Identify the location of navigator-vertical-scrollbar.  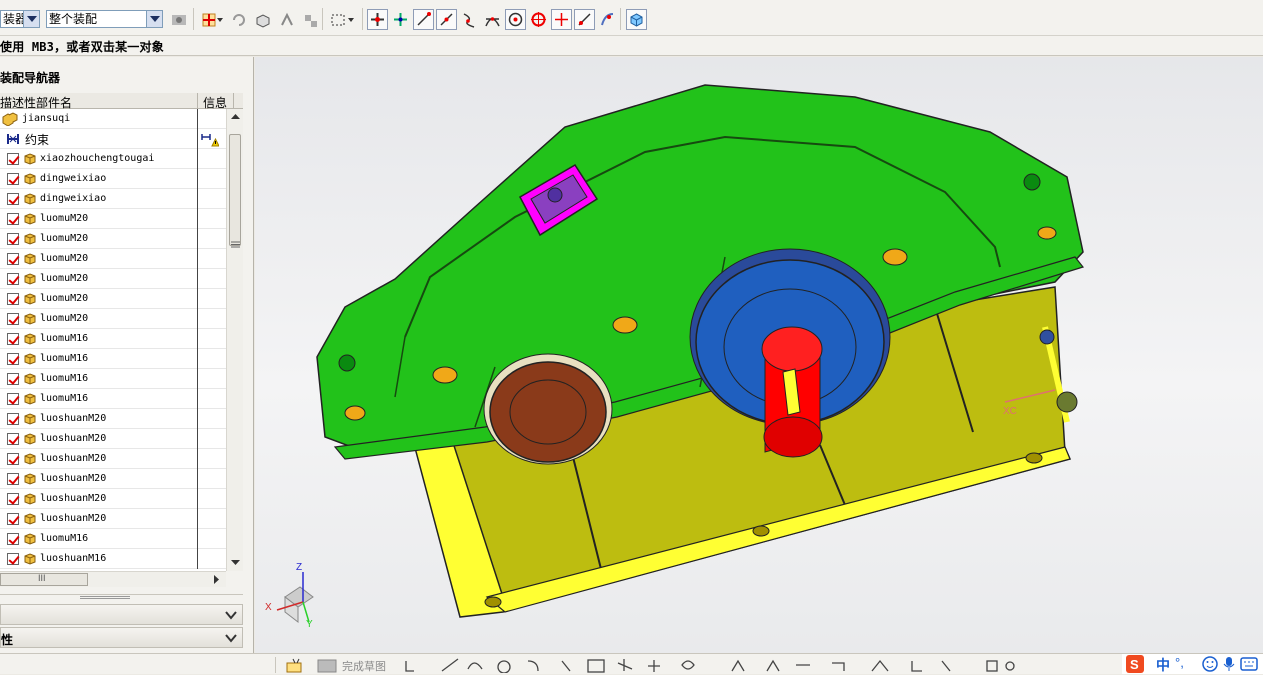
(234, 340).